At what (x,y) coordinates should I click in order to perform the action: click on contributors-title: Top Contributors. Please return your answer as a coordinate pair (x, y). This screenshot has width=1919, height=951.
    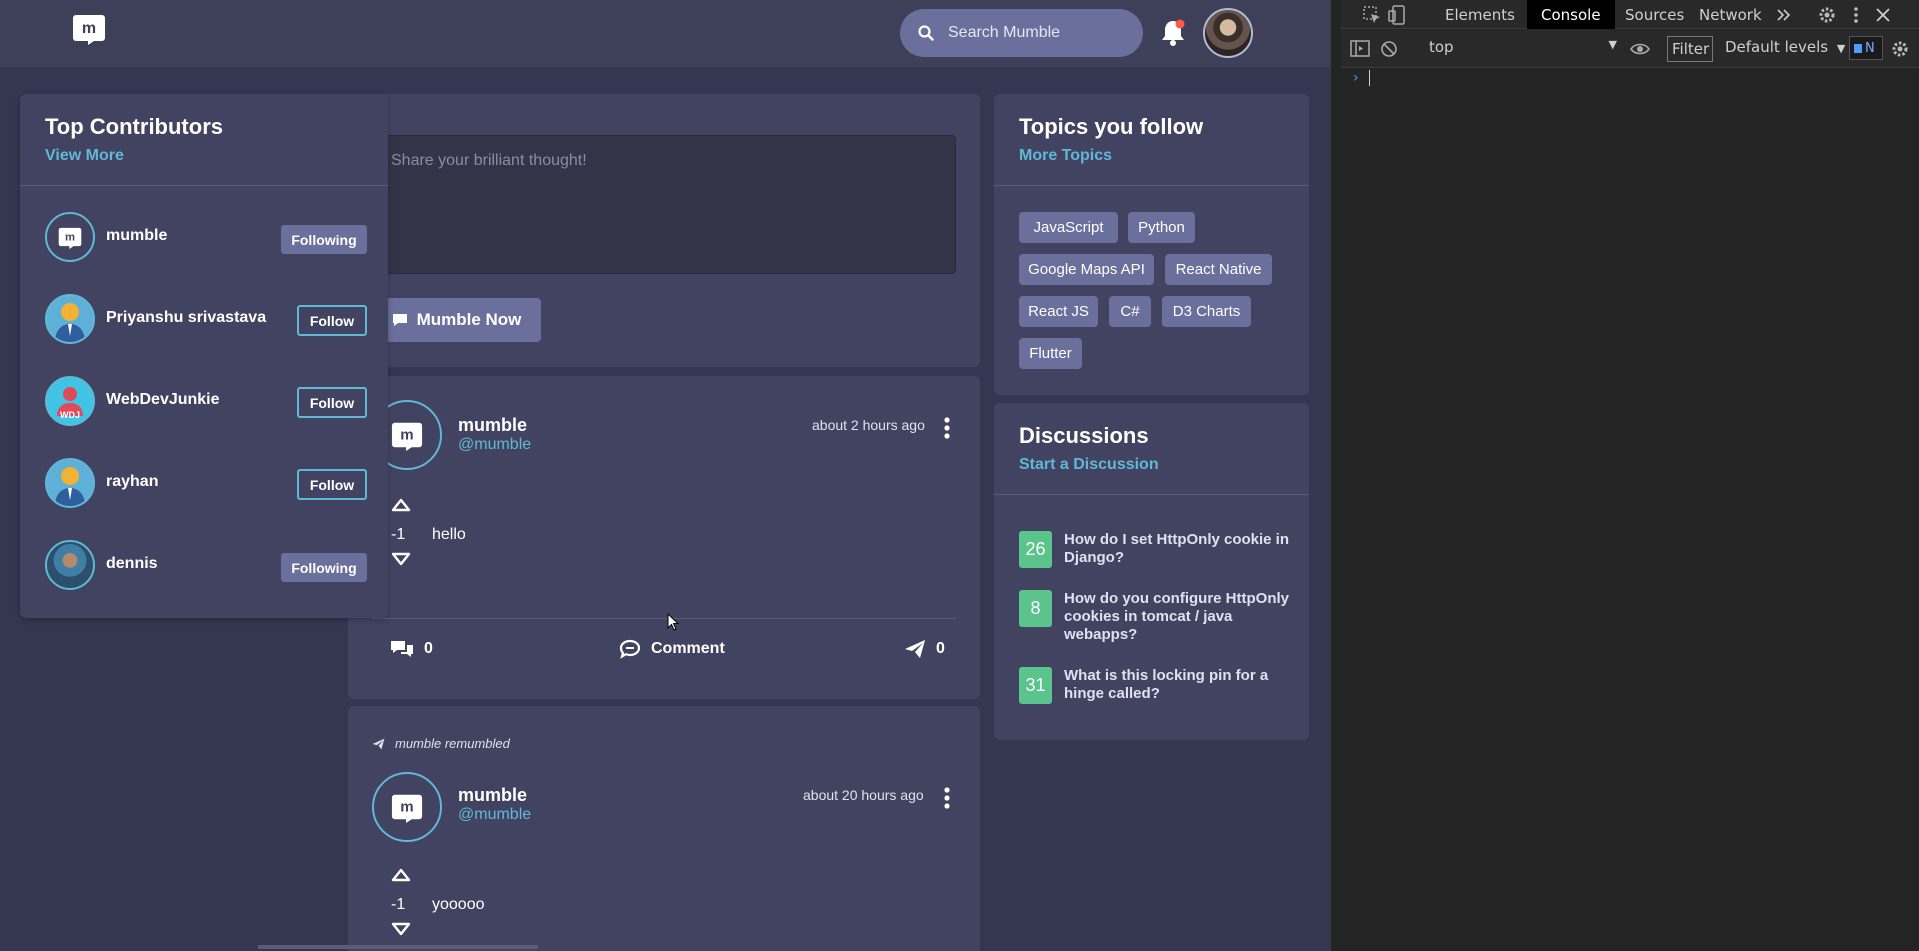
    Looking at the image, I should click on (134, 126).